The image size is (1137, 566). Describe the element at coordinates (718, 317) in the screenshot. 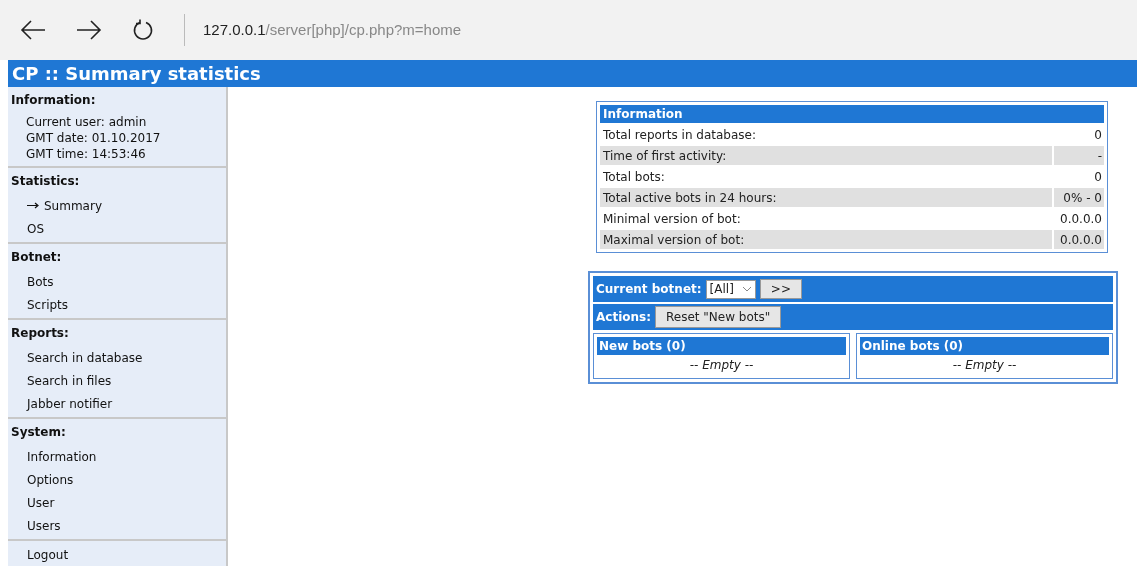

I see `reset-button: Reset "New bots"` at that location.